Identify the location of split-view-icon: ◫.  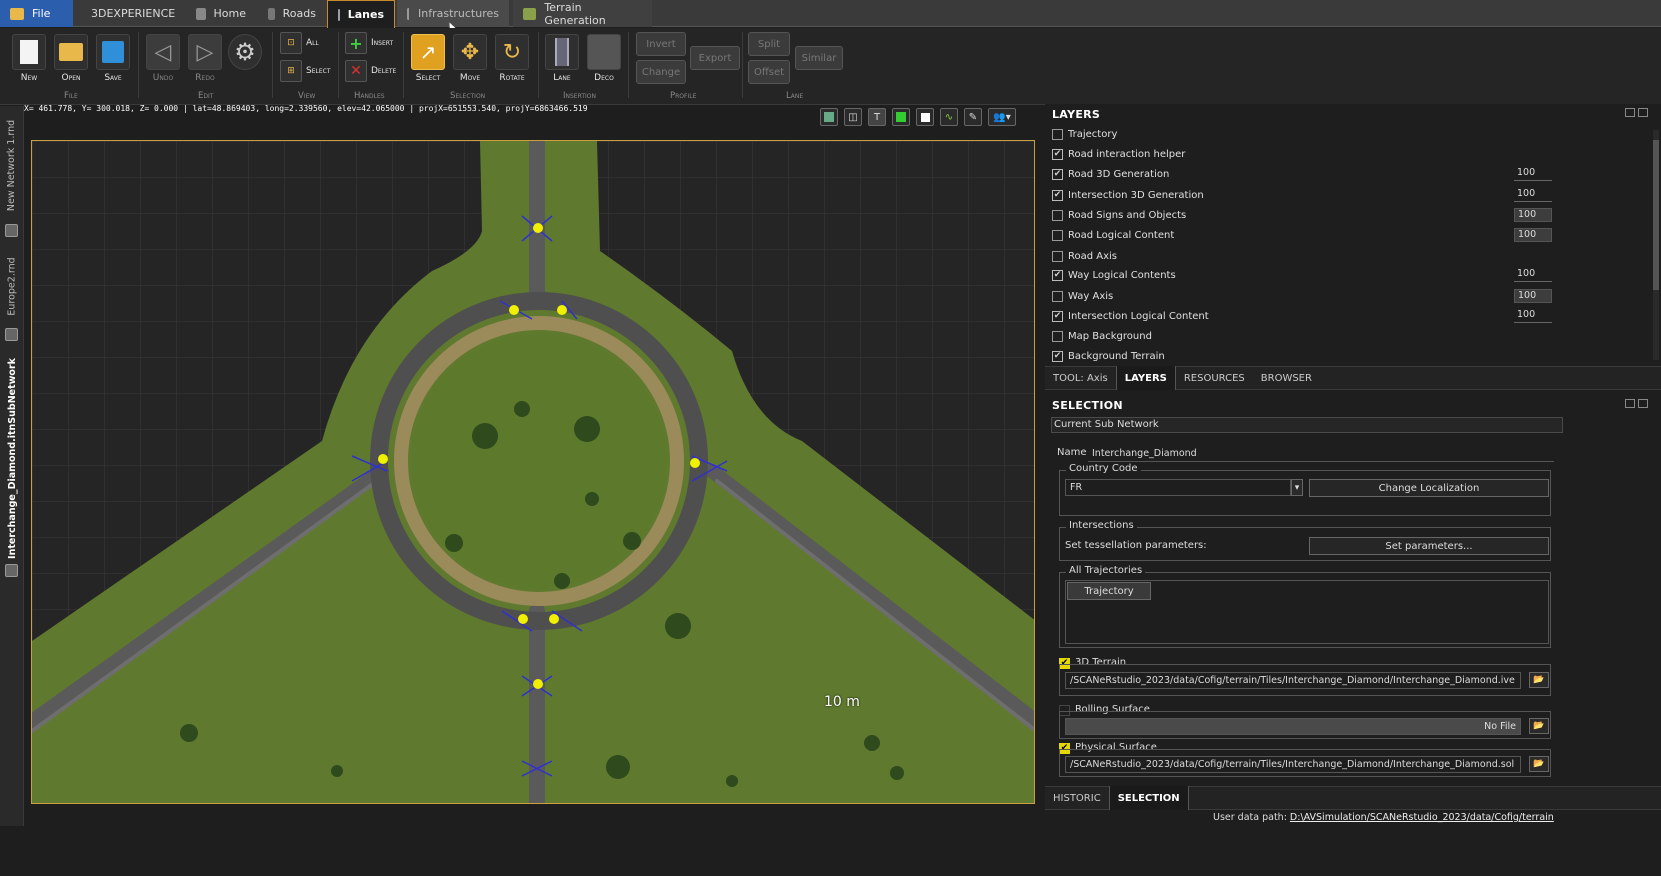
(853, 117).